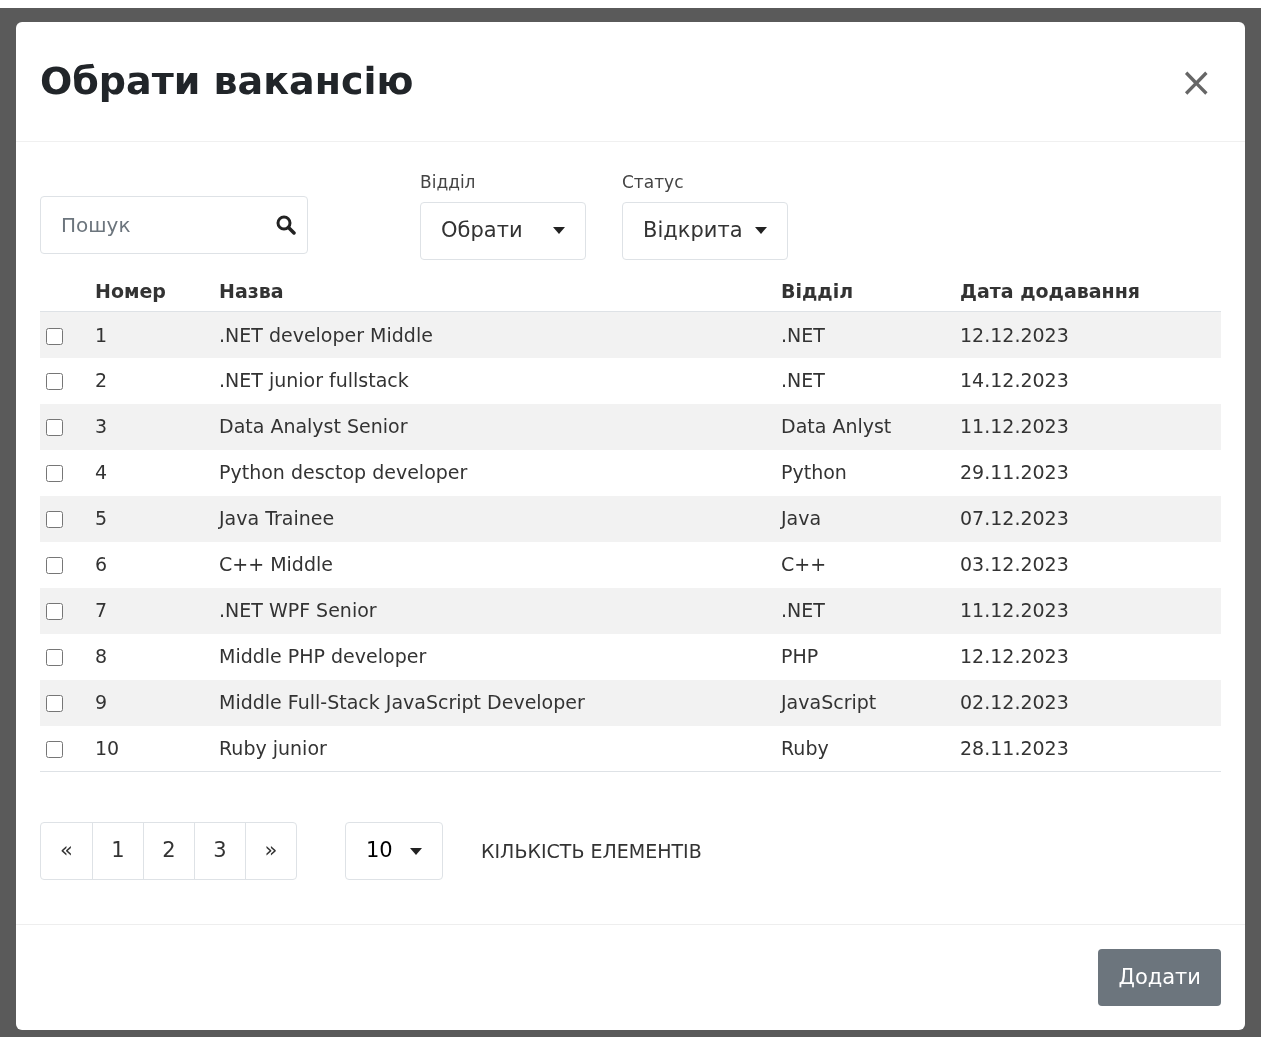 This screenshot has width=1261, height=1037. What do you see at coordinates (277, 518) in the screenshot?
I see `table-cell: Java Trainee` at bounding box center [277, 518].